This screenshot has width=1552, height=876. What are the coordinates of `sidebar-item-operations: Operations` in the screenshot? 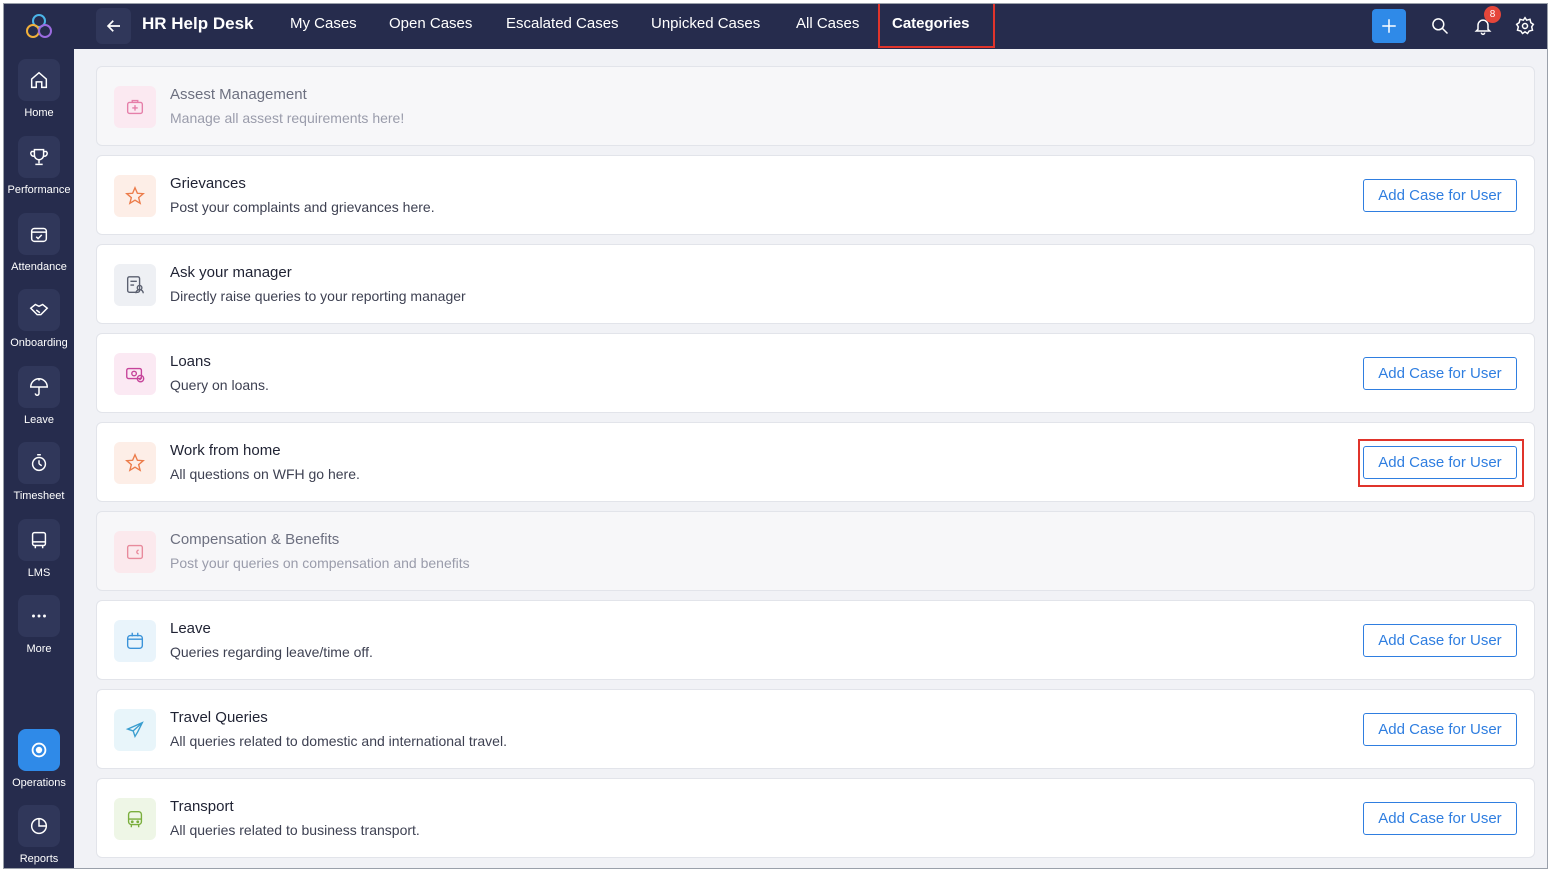 It's located at (39, 765).